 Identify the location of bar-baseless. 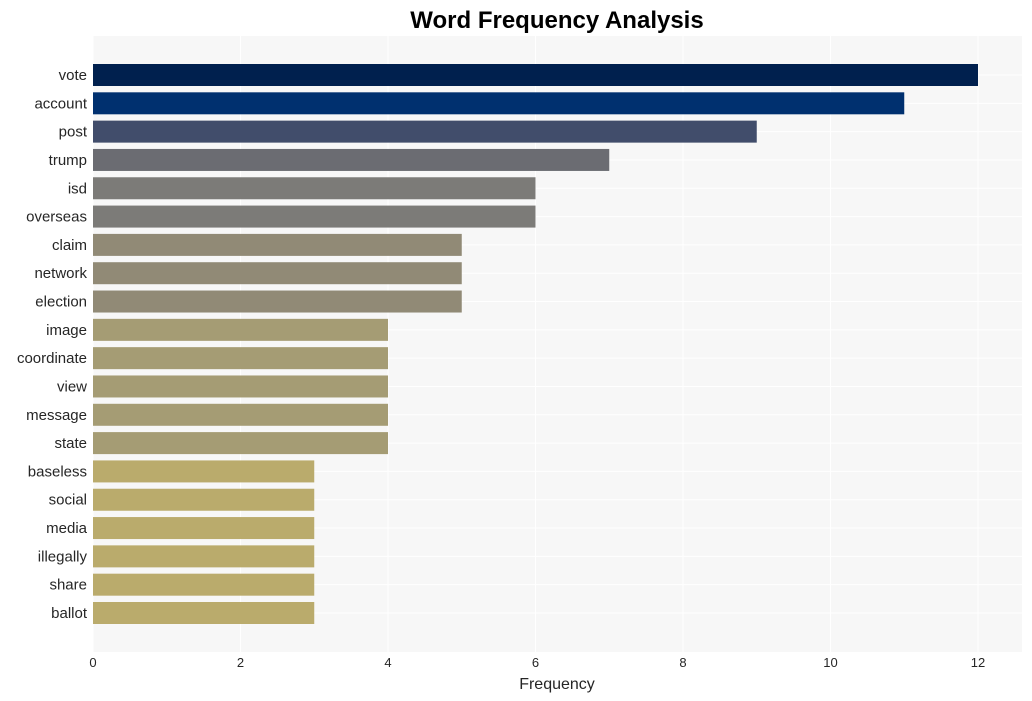
(204, 471).